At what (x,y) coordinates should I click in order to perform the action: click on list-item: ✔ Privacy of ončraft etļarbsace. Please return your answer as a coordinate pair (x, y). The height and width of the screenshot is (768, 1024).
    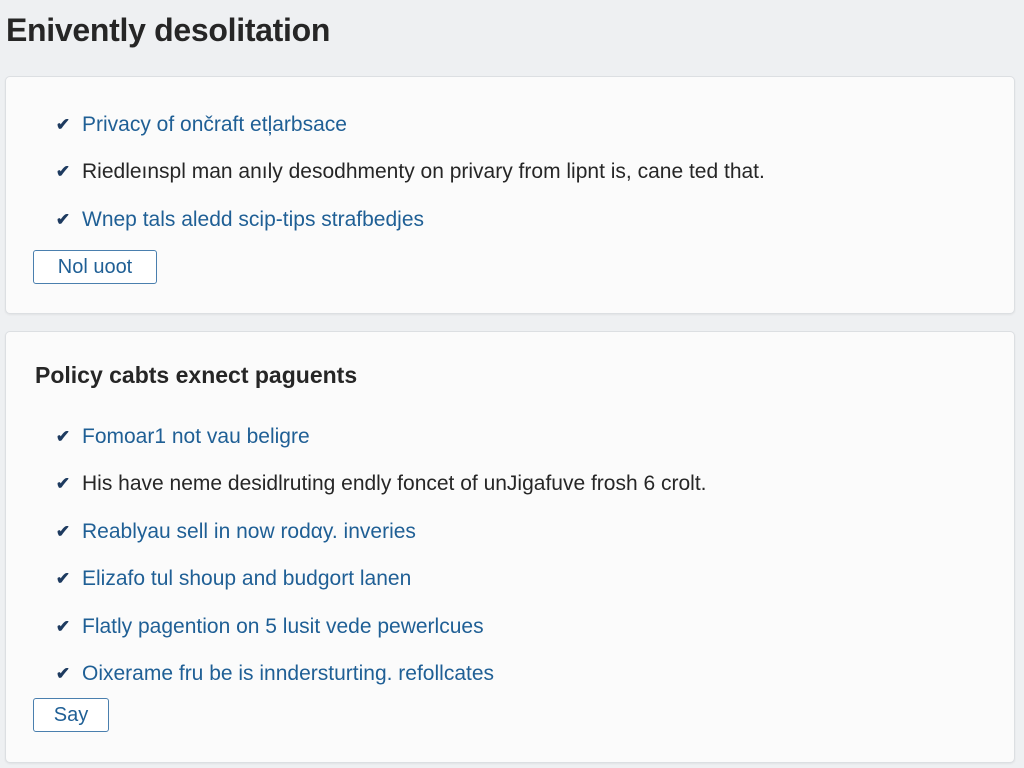
    Looking at the image, I should click on (409, 125).